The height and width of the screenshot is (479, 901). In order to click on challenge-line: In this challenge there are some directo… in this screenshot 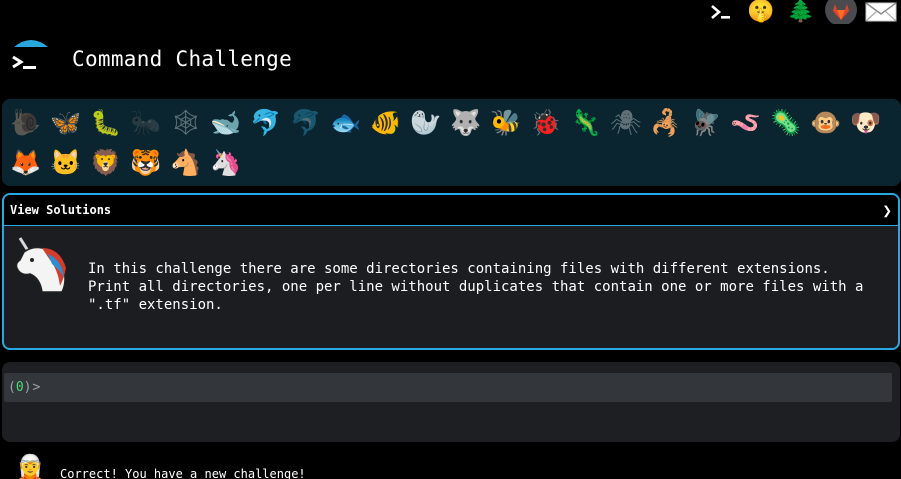, I will do `click(459, 269)`.